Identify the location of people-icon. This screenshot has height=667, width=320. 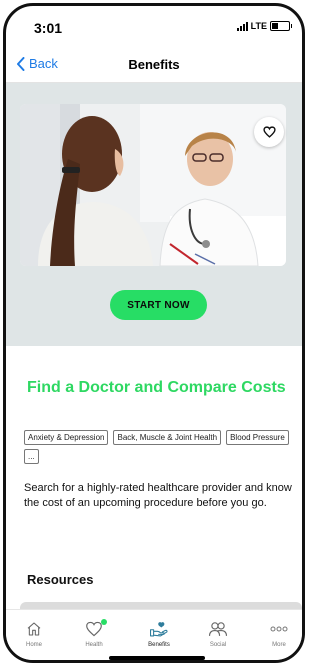
(218, 629).